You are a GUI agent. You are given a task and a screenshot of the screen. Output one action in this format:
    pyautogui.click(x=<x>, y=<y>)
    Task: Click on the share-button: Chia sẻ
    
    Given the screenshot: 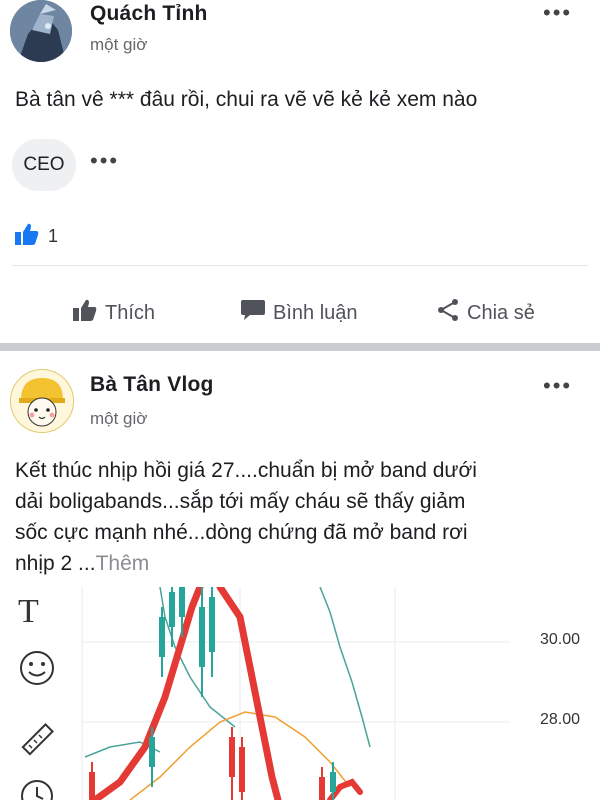 What is the action you would take?
    pyautogui.click(x=485, y=313)
    